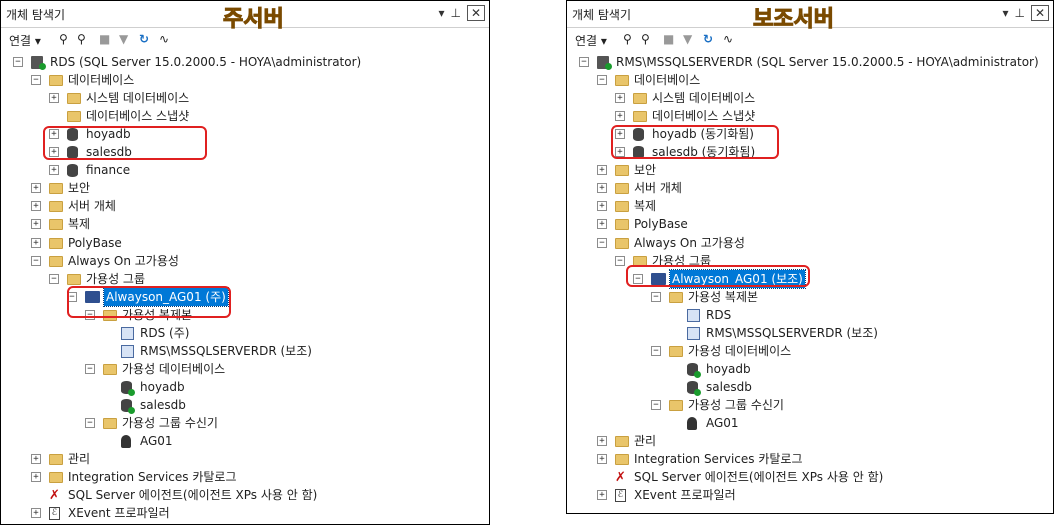  I want to click on tree-node-label: salesdb, so click(163, 404).